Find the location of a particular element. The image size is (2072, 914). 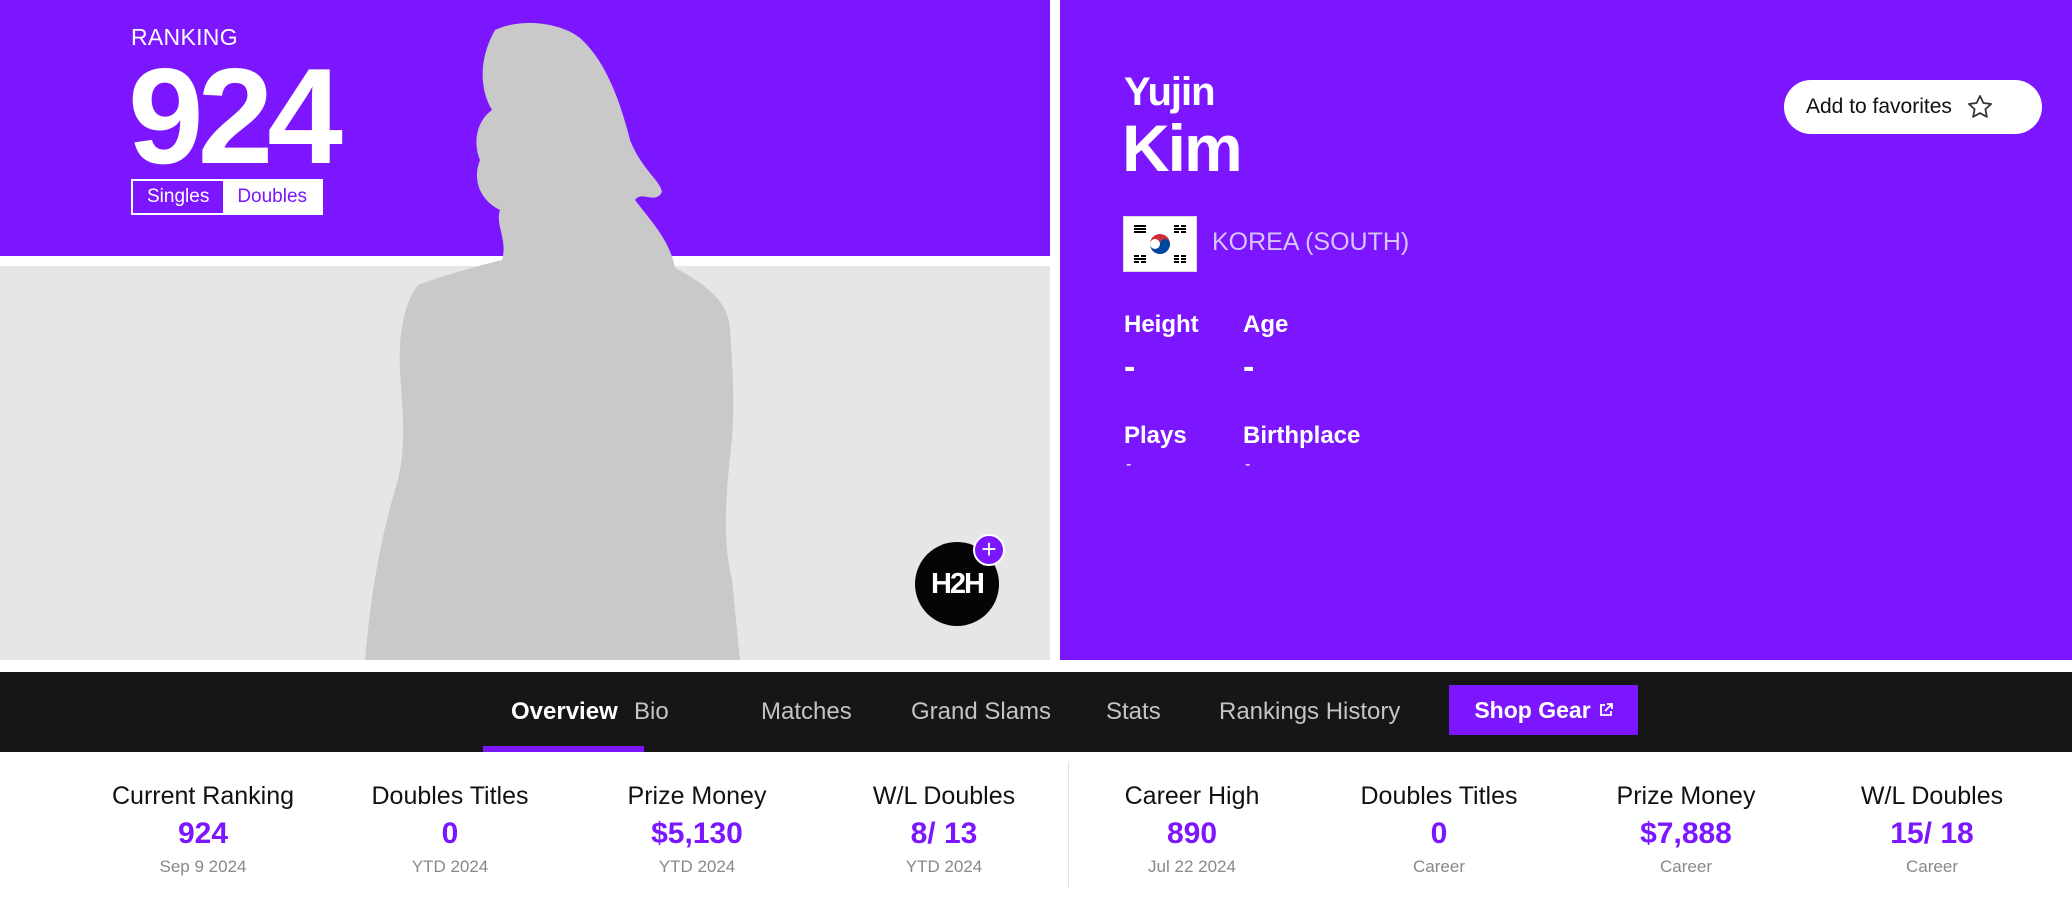

player-silhouette-image is located at coordinates (552, 341).